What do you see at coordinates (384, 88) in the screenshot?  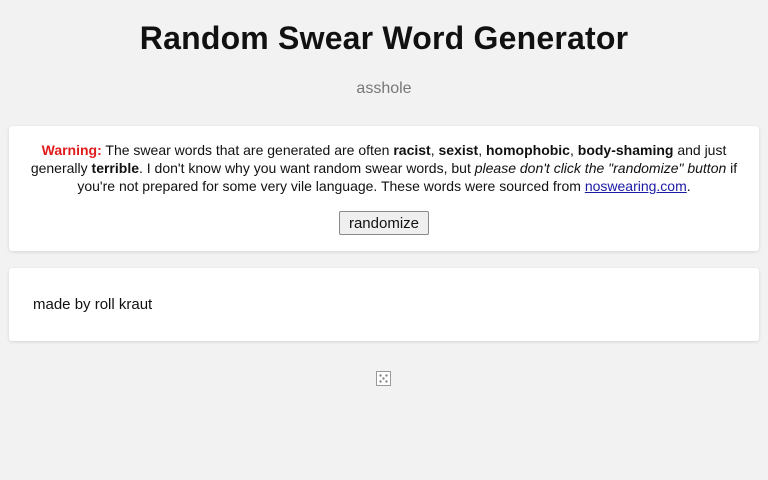 I see `generated-word: asshole` at bounding box center [384, 88].